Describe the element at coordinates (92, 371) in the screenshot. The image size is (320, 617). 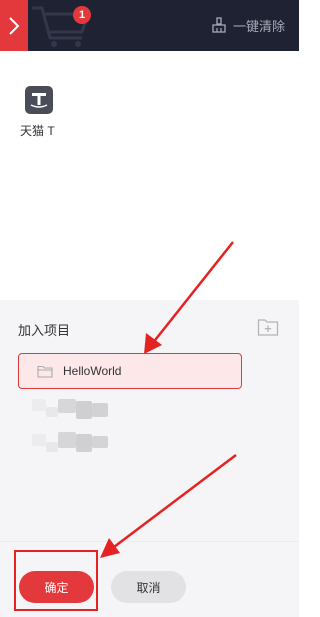
I see `project-item-label: HelloWorld` at that location.